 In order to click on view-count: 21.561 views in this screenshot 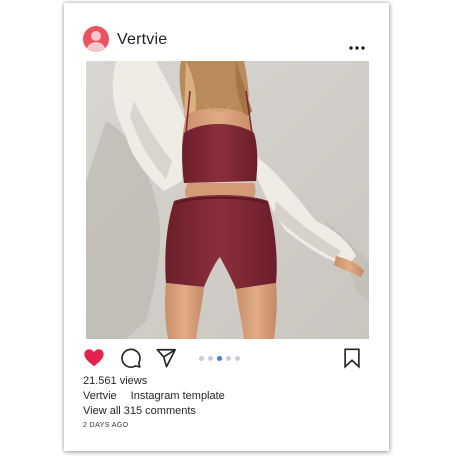, I will do `click(115, 381)`.